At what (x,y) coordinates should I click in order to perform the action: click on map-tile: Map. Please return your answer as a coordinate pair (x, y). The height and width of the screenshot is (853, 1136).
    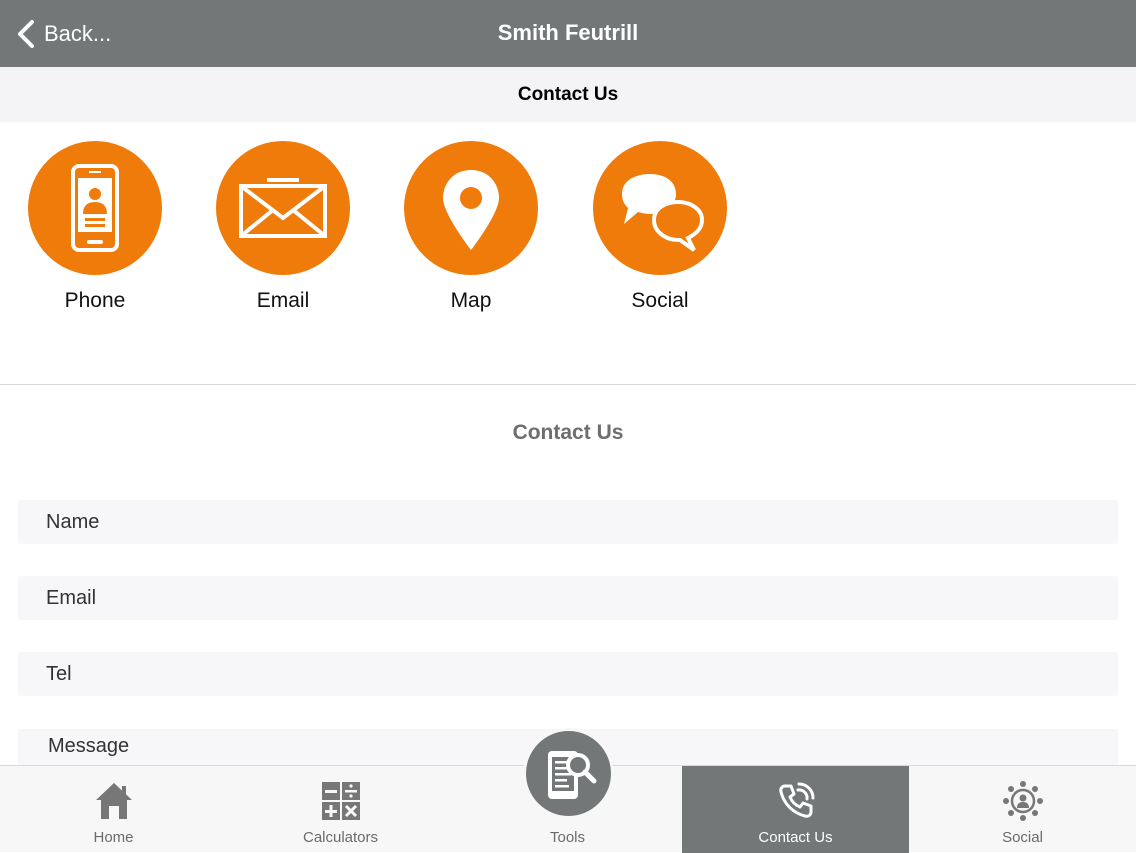
    Looking at the image, I should click on (471, 227).